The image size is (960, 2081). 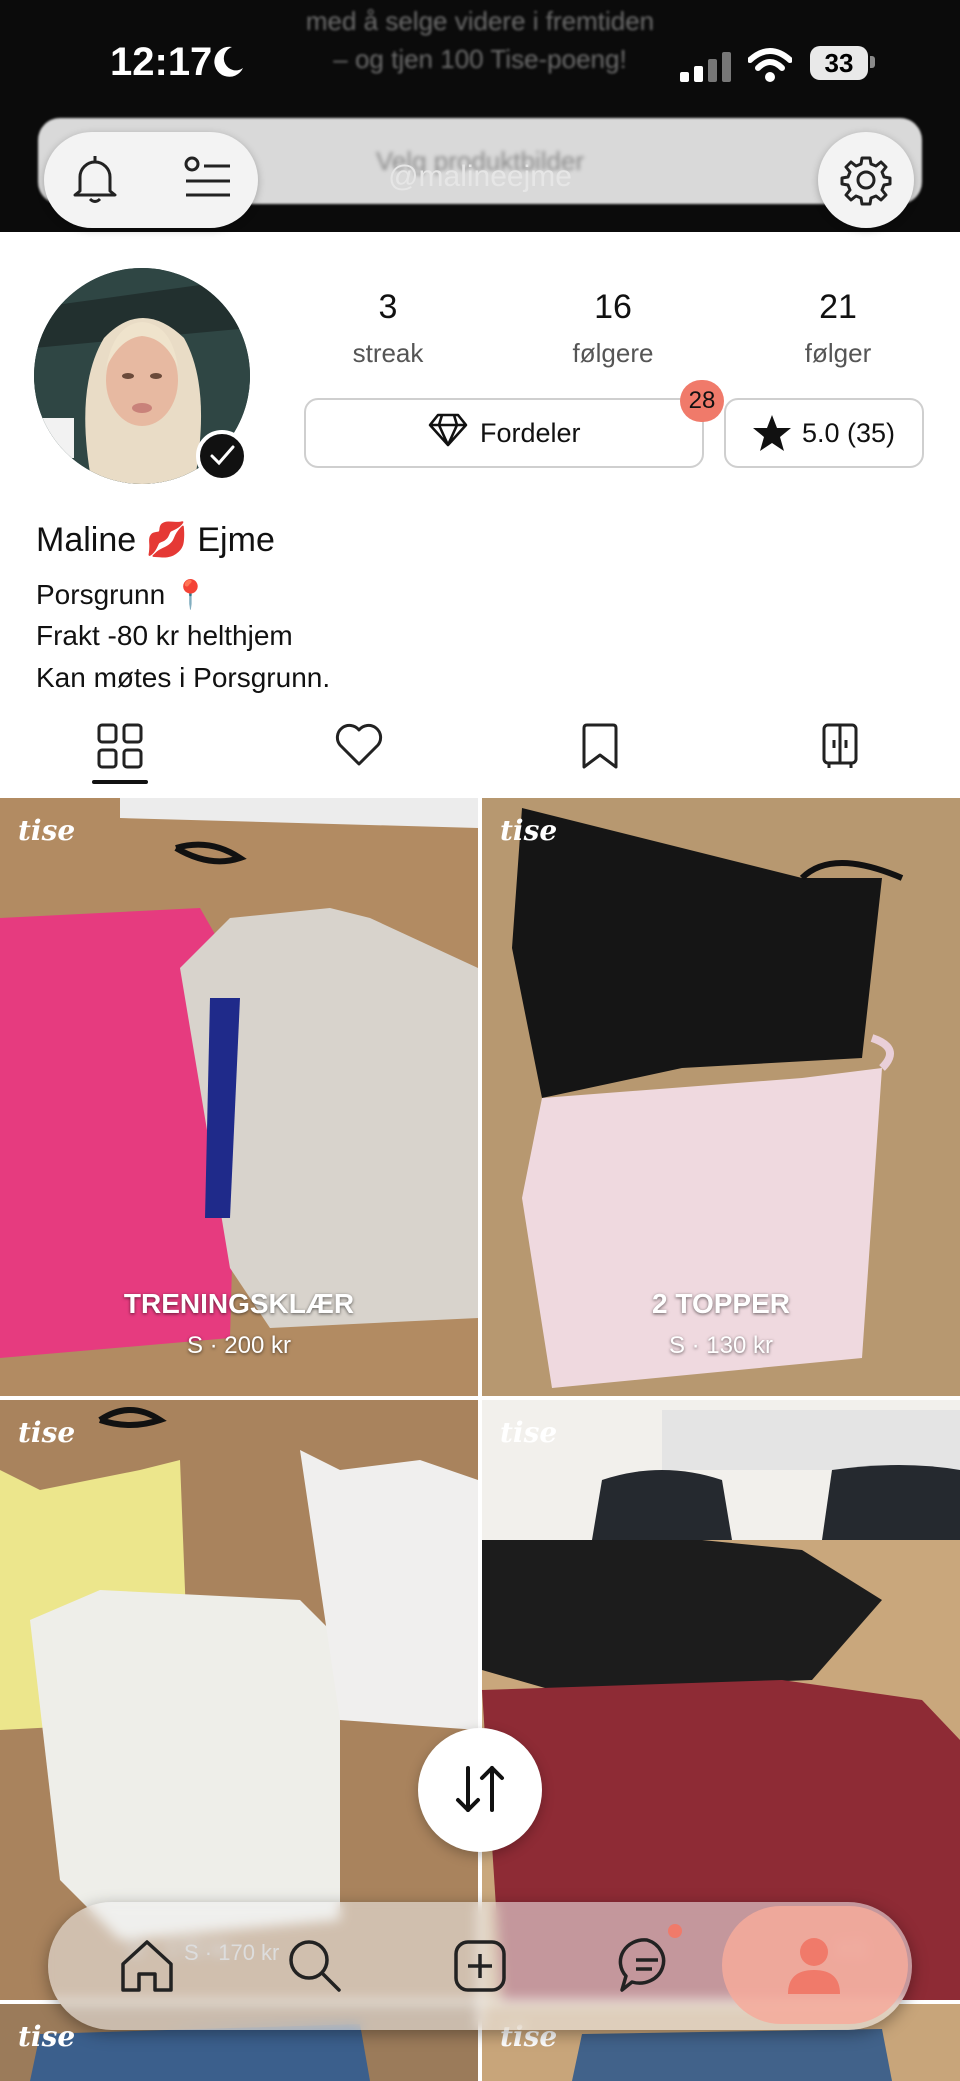 I want to click on nav-profile-icon, so click(x=814, y=1965).